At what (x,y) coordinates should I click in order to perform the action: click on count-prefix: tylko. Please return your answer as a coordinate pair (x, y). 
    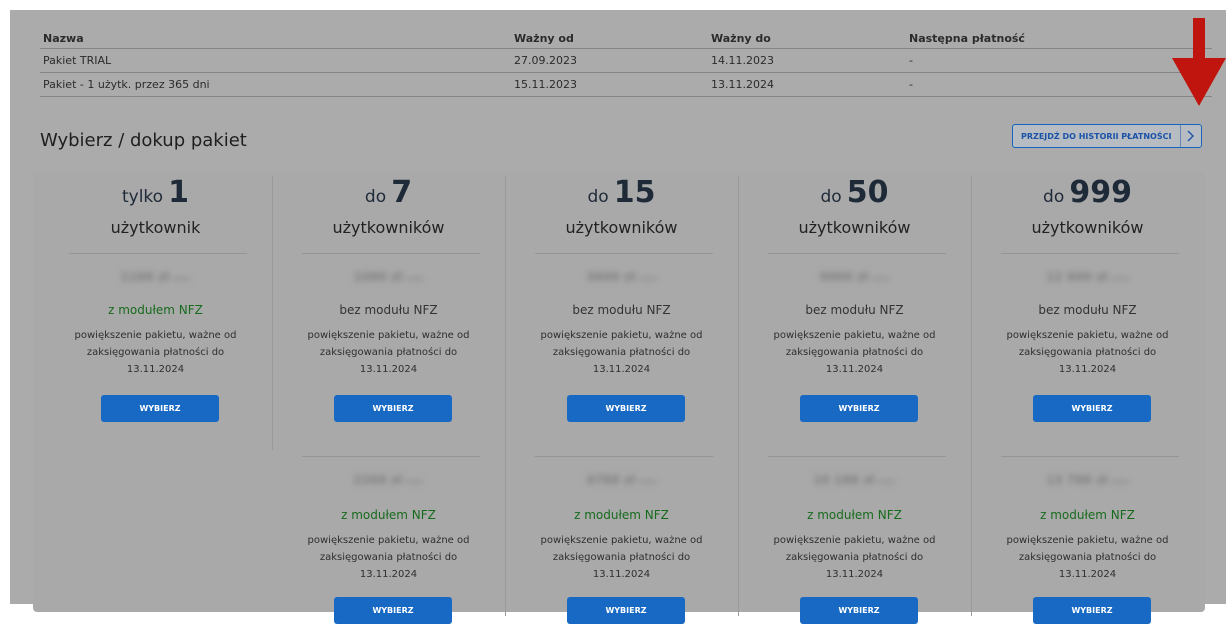
    Looking at the image, I should click on (142, 197).